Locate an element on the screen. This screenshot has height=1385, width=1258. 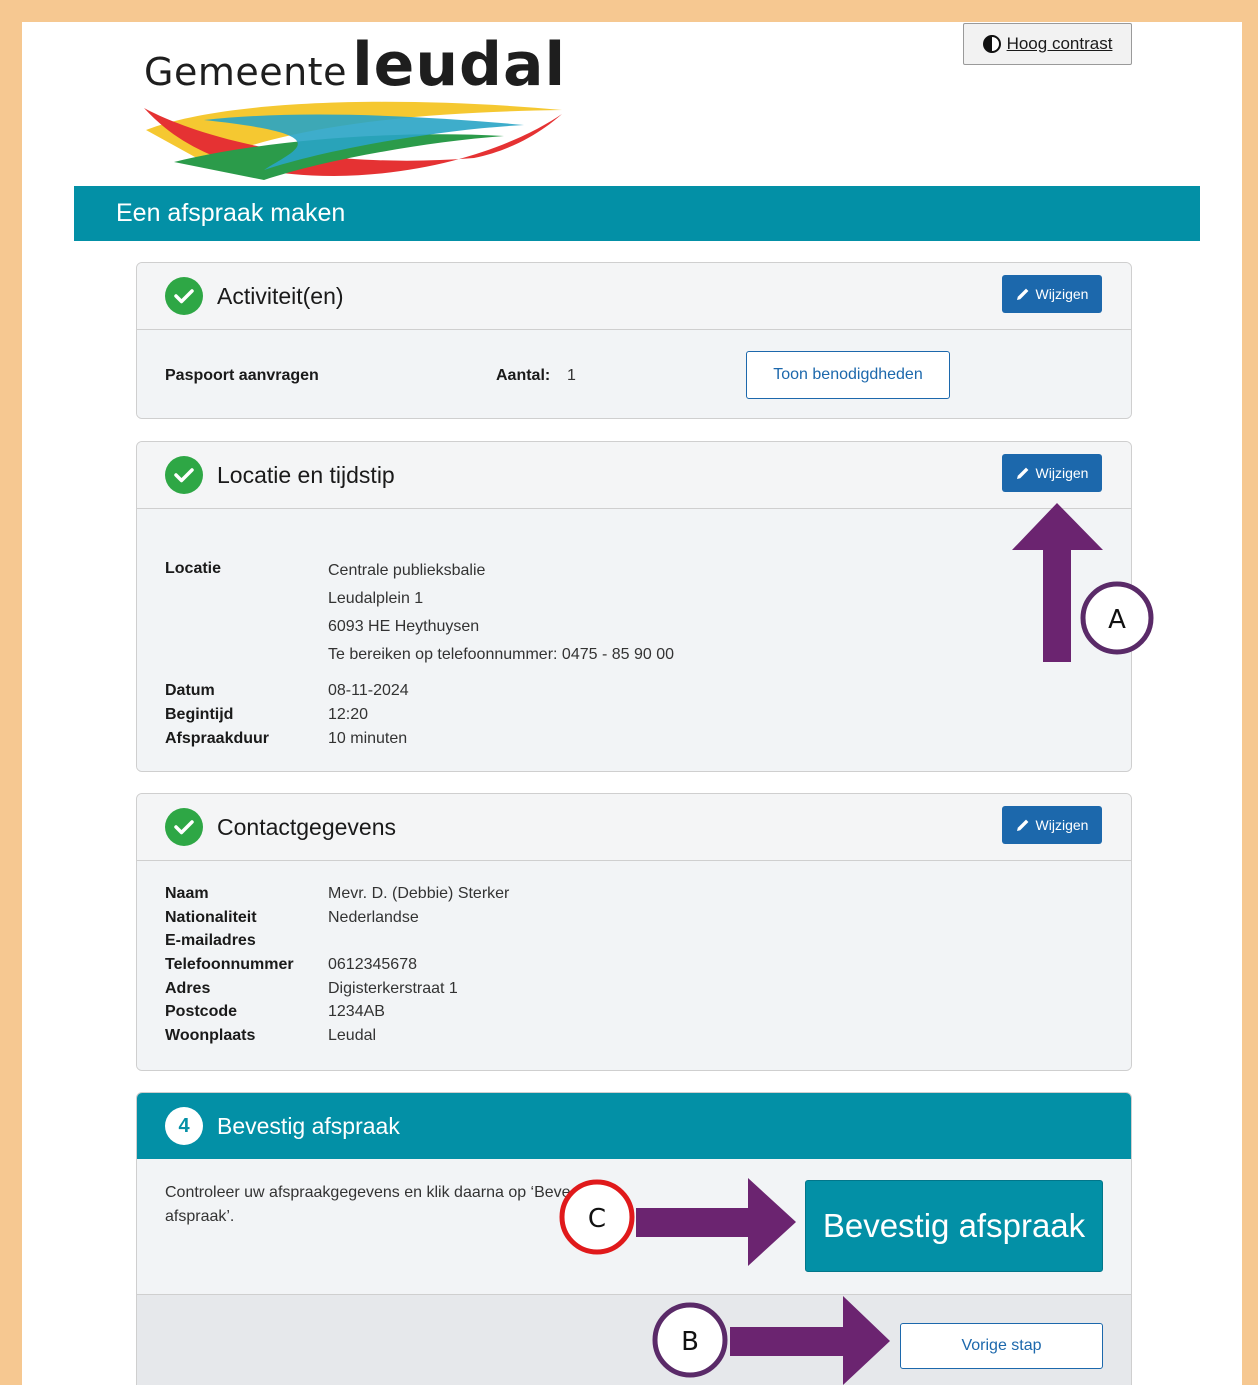
logo-name: leudal is located at coordinates (459, 65).